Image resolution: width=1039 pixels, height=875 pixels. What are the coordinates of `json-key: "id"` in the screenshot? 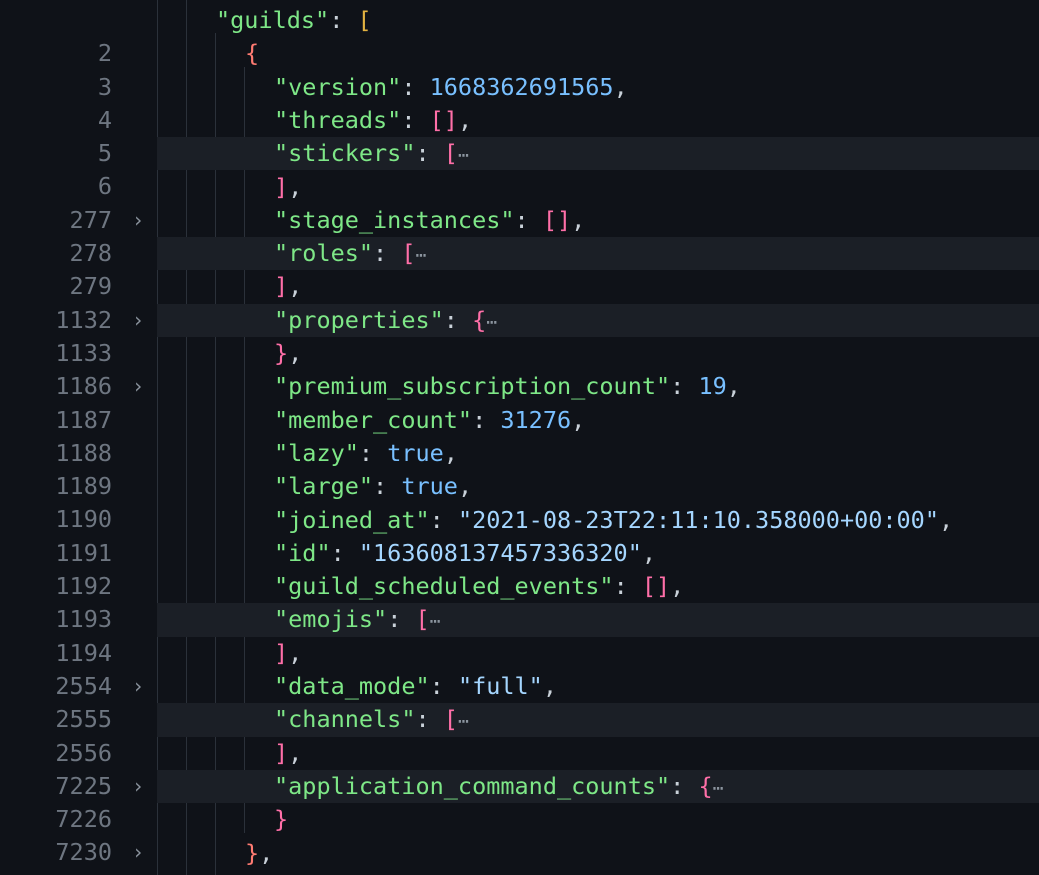 It's located at (302, 552).